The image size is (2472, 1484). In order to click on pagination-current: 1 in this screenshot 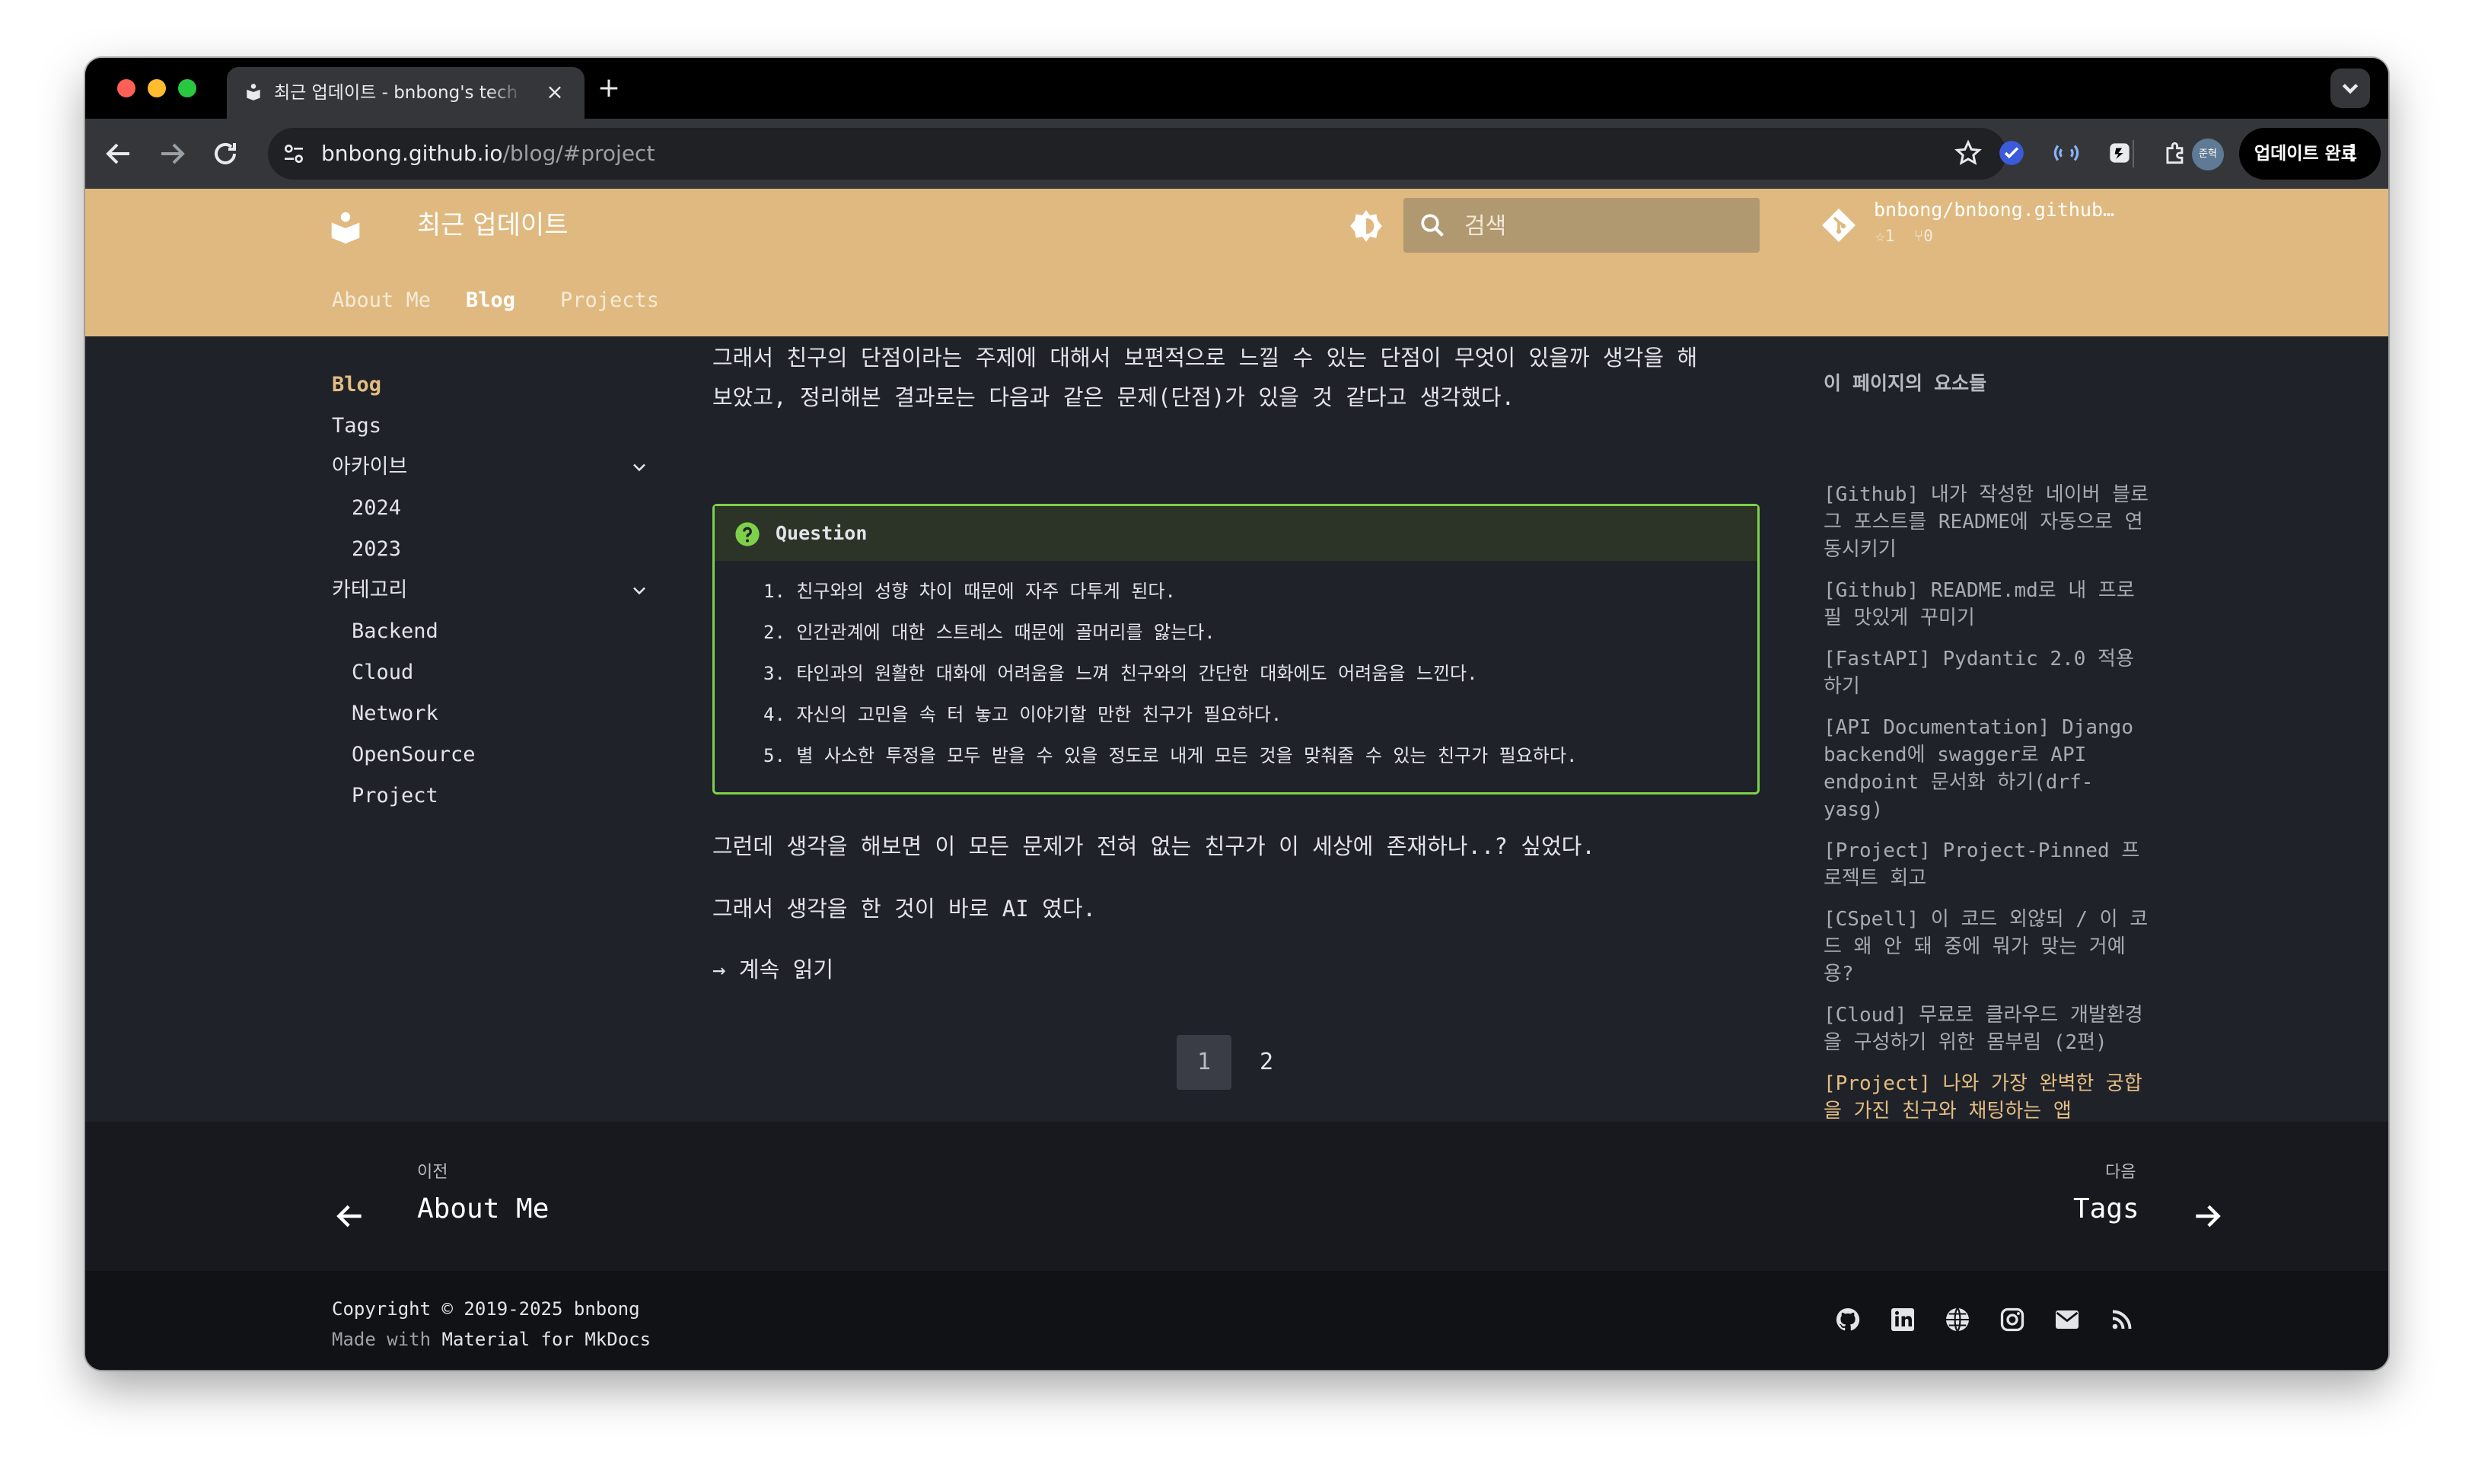, I will do `click(1204, 1062)`.